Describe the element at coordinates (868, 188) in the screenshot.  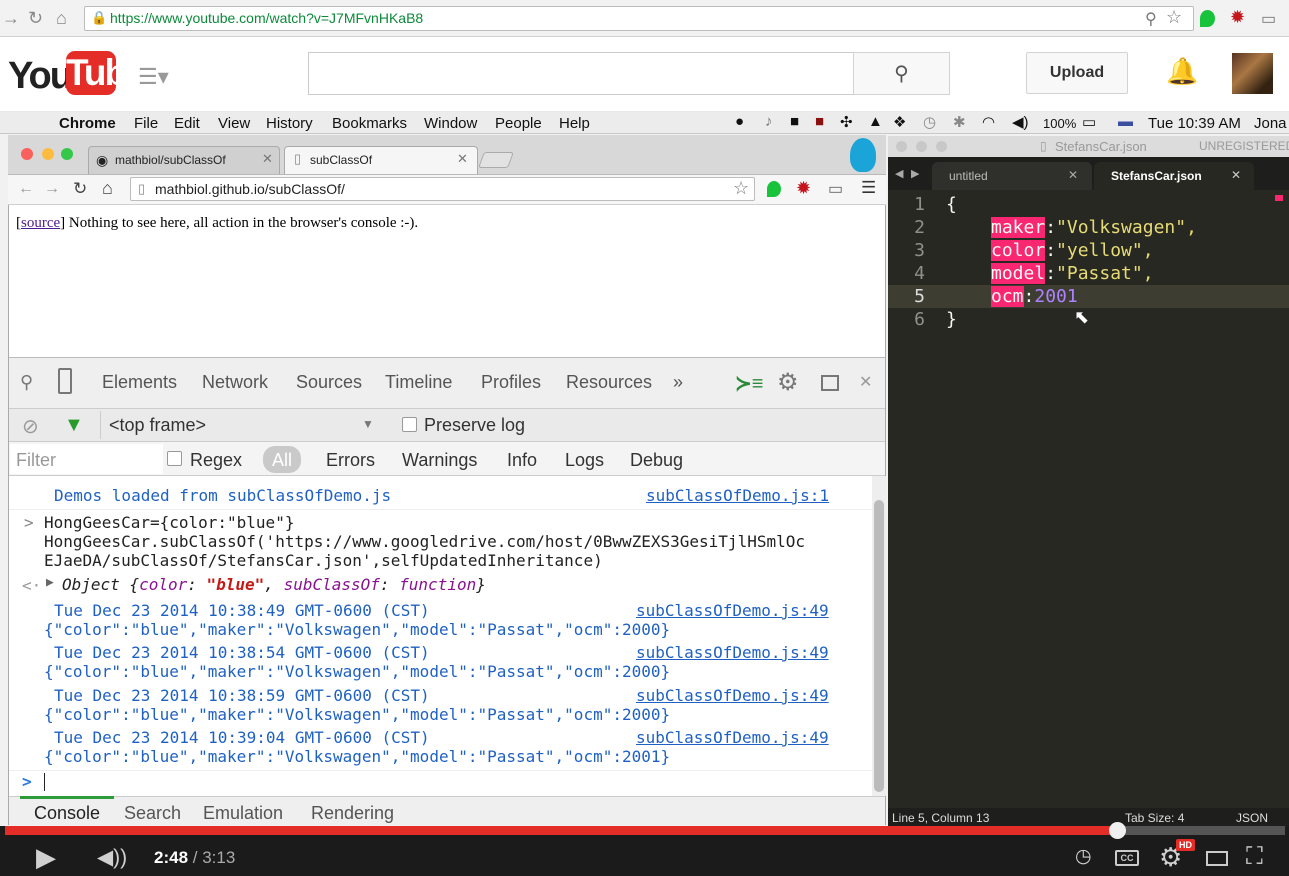
I see `chrome-menu-icon: ☰` at that location.